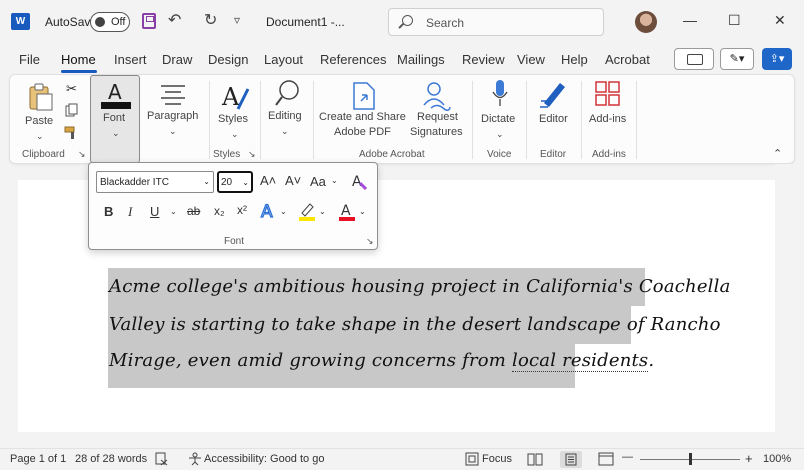 Image resolution: width=804 pixels, height=470 pixels. What do you see at coordinates (553, 119) in the screenshot?
I see `editor-label: Editor` at bounding box center [553, 119].